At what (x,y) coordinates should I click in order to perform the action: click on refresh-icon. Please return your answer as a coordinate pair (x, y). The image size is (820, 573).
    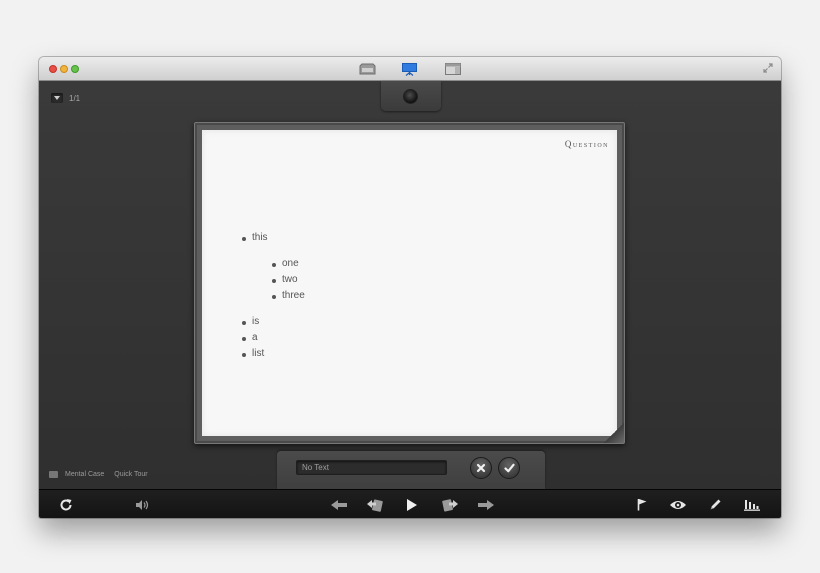
    Looking at the image, I should click on (66, 504).